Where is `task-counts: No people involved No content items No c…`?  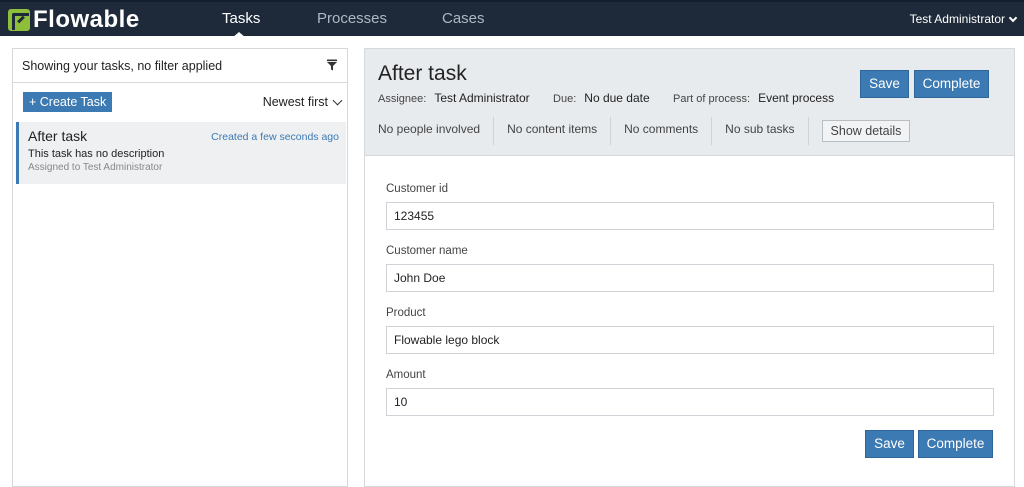 task-counts: No people involved No content items No c… is located at coordinates (638, 131).